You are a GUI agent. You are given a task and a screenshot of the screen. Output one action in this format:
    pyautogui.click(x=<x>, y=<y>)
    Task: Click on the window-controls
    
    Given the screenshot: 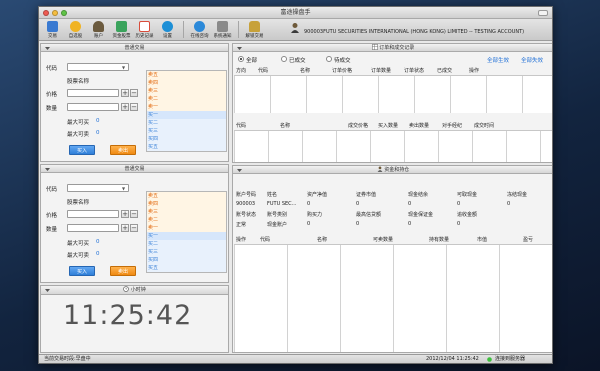 What is the action you would take?
    pyautogui.click(x=55, y=13)
    